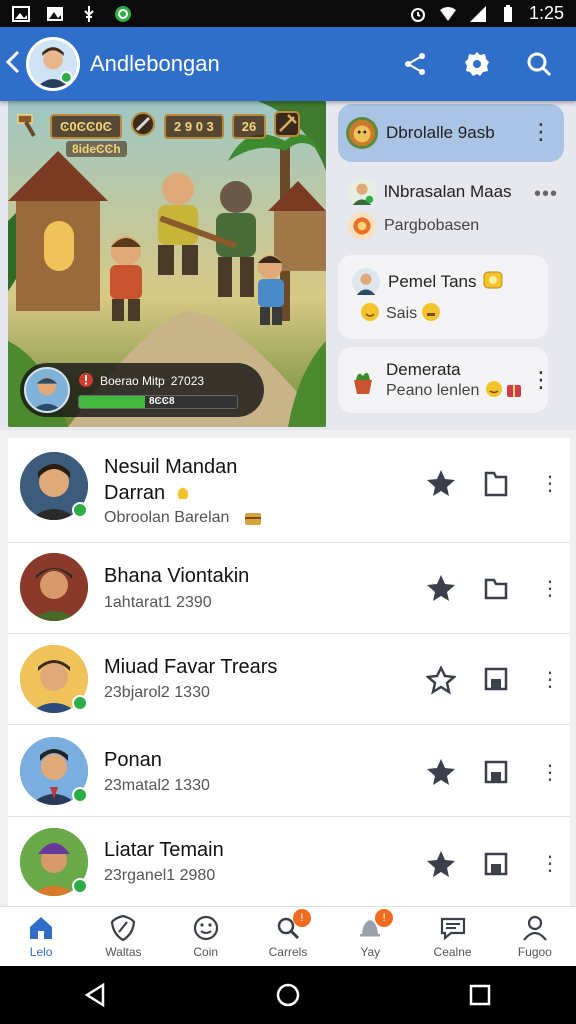 This screenshot has height=1024, width=576. Describe the element at coordinates (370, 936) in the screenshot. I see `nav-item-bell: ! Yay` at that location.